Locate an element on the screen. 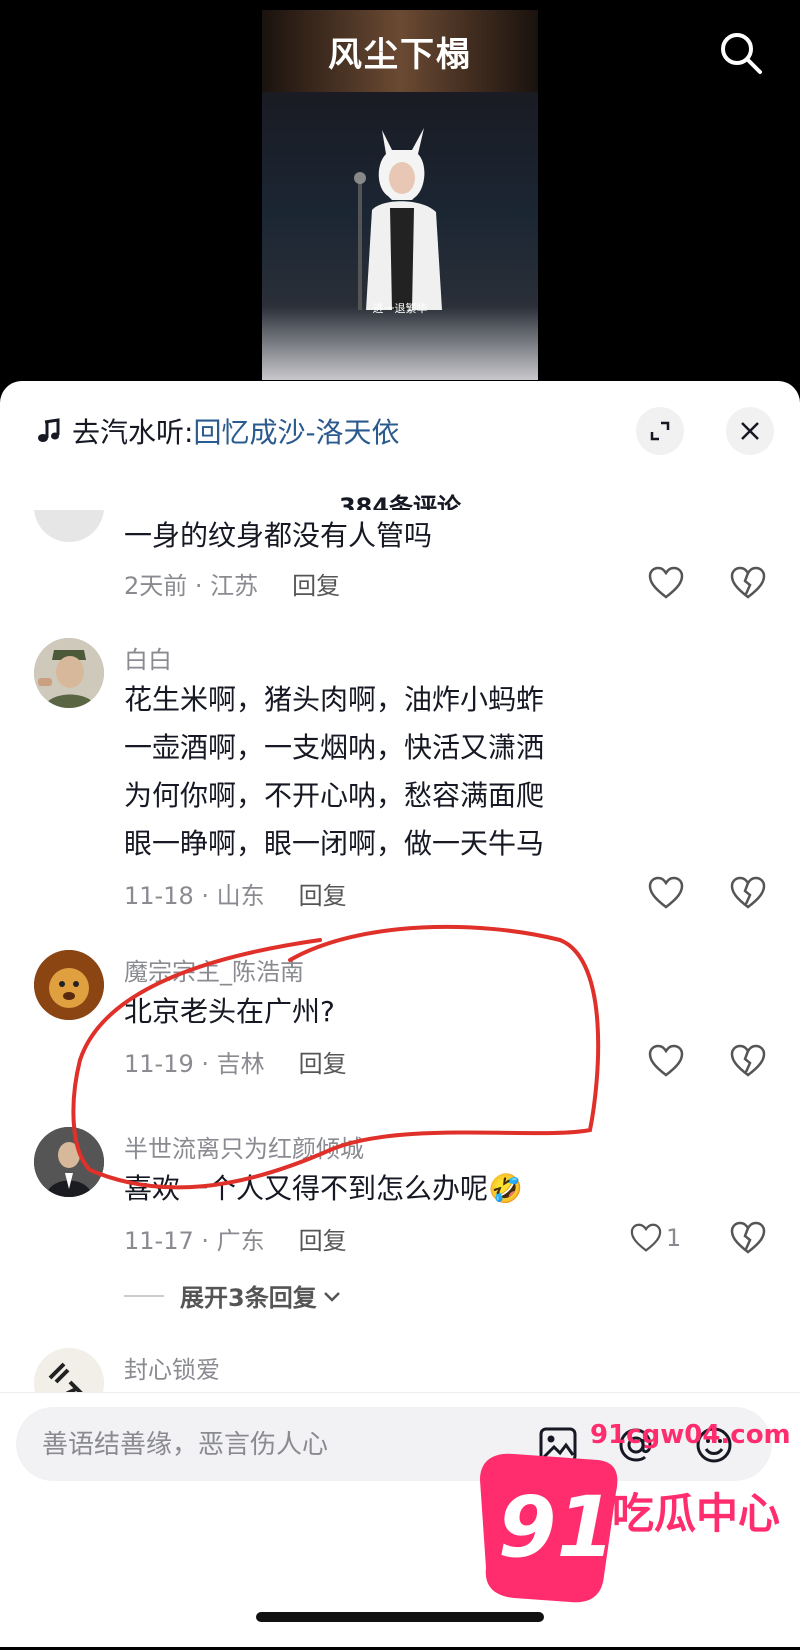  comment-meta: 11-17 · 广东 回复 is located at coordinates (235, 1238).